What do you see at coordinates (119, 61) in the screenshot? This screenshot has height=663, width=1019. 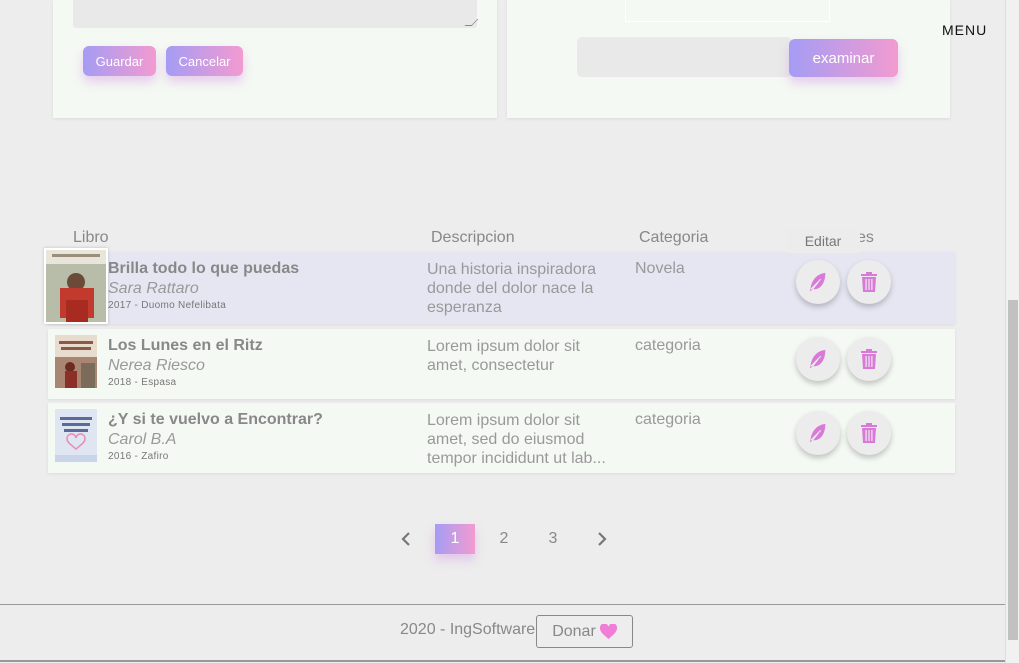 I see `save-button: Guardar` at bounding box center [119, 61].